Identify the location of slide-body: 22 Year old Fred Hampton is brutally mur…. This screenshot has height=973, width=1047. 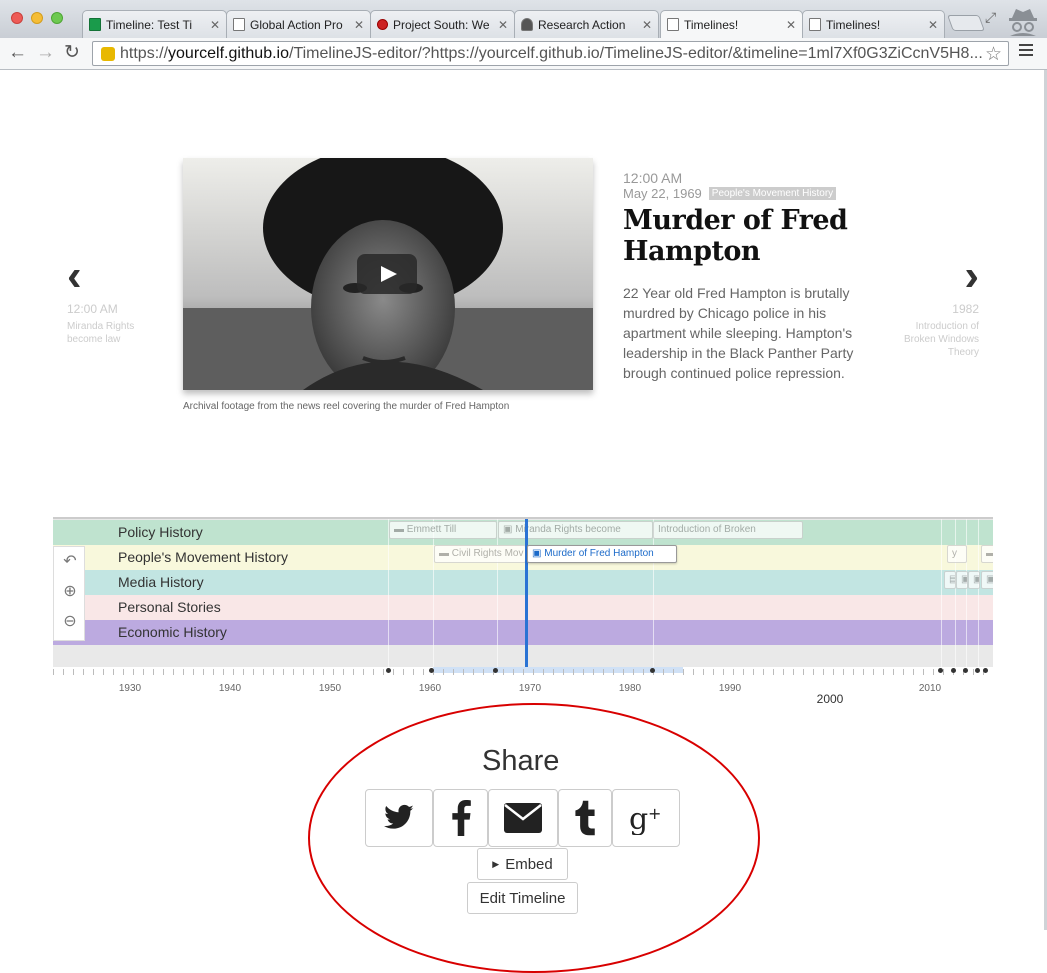
(738, 333).